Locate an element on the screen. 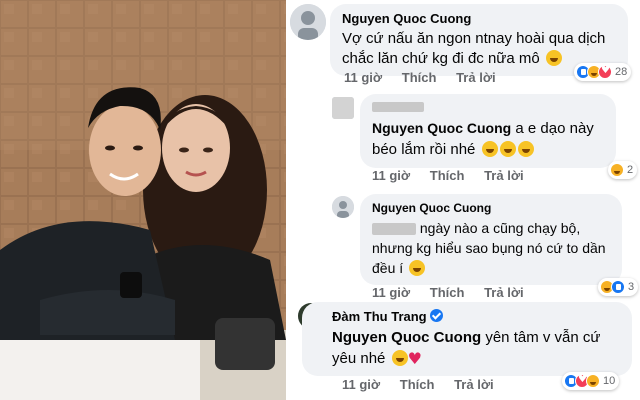 The width and height of the screenshot is (640, 400). comment-author: Đàm Thu Trang is located at coordinates (476, 316).